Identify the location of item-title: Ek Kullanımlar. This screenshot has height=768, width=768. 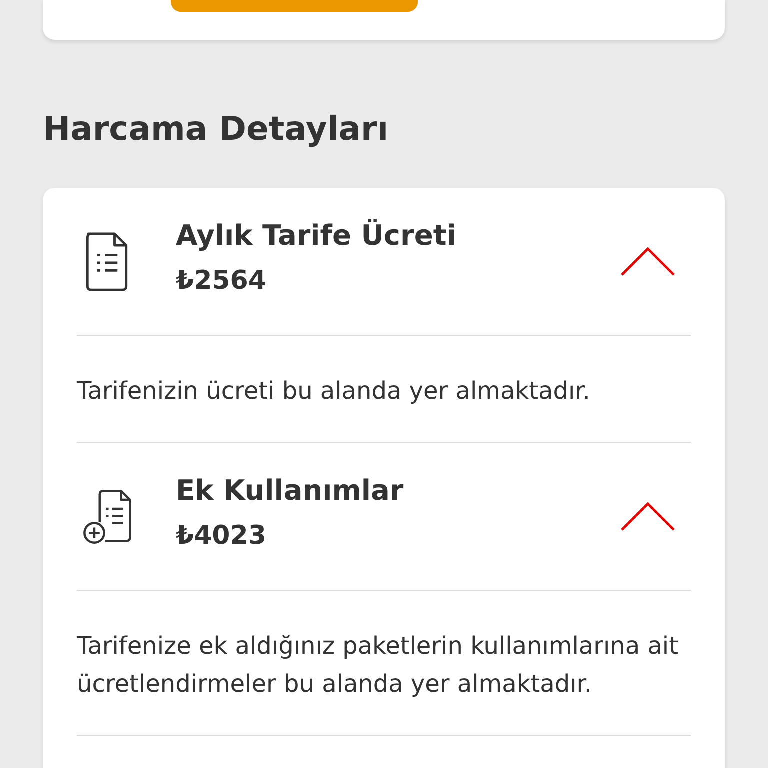
(290, 490).